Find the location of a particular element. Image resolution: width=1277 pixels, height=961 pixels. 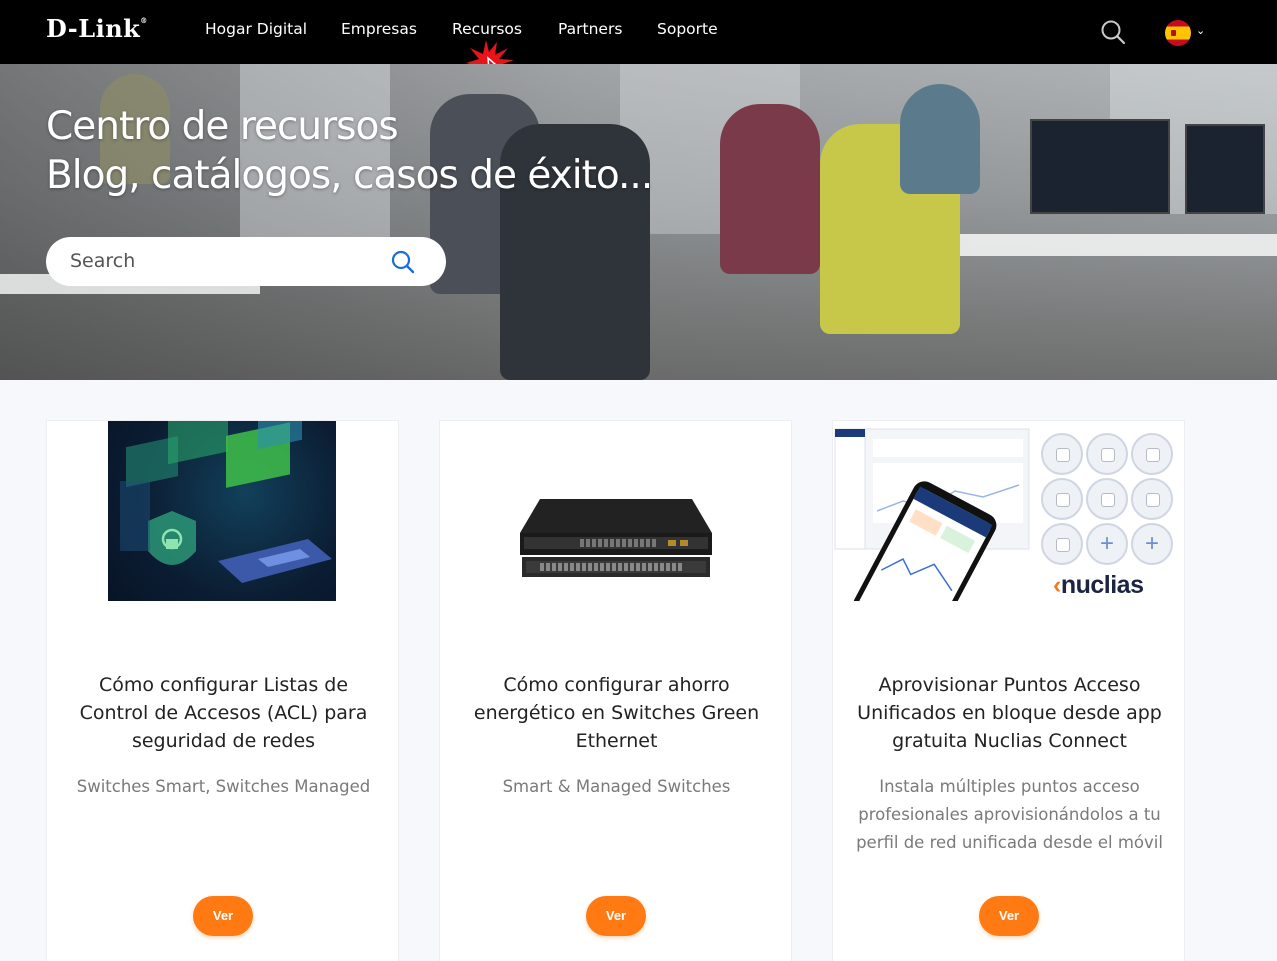

network-security-illustration-icon is located at coordinates (226, 502).